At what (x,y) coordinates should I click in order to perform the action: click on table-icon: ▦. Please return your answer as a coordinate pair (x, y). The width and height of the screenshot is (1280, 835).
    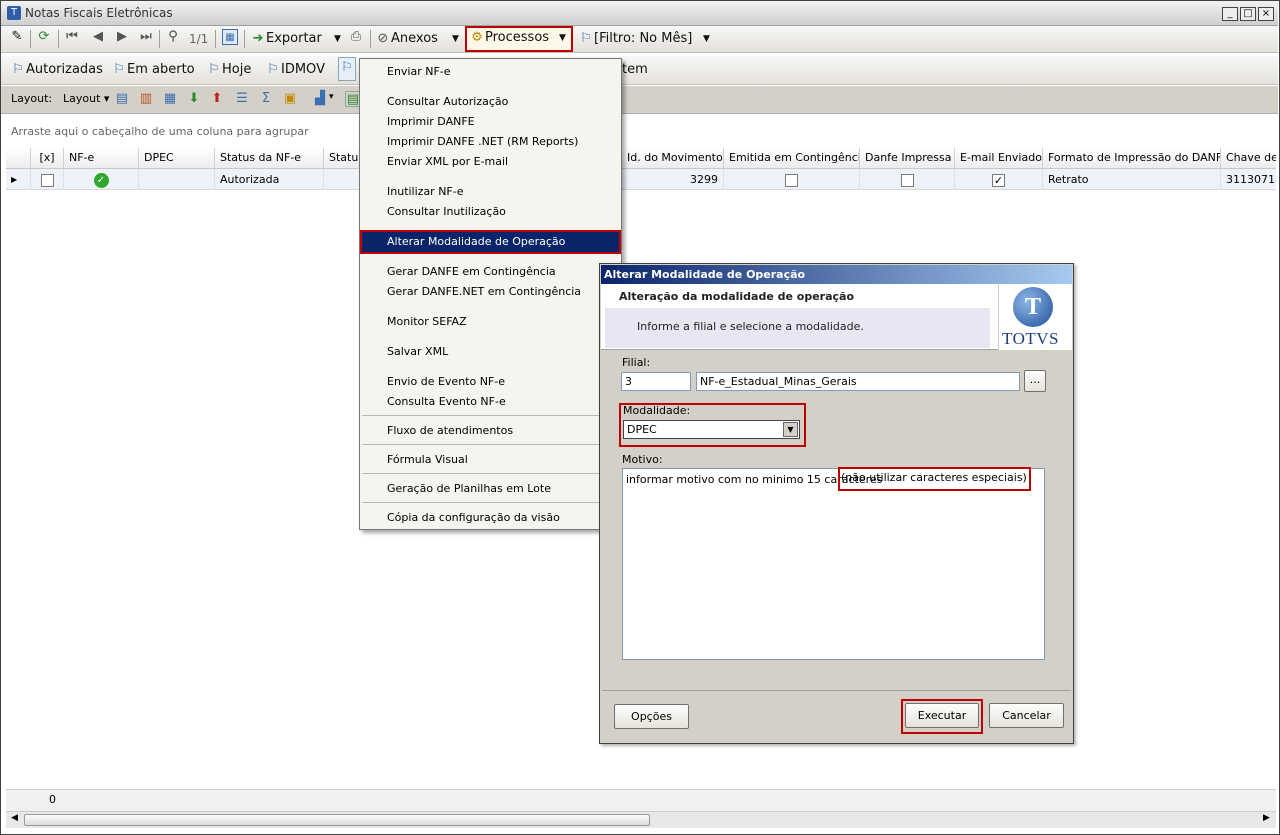
    Looking at the image, I should click on (170, 99).